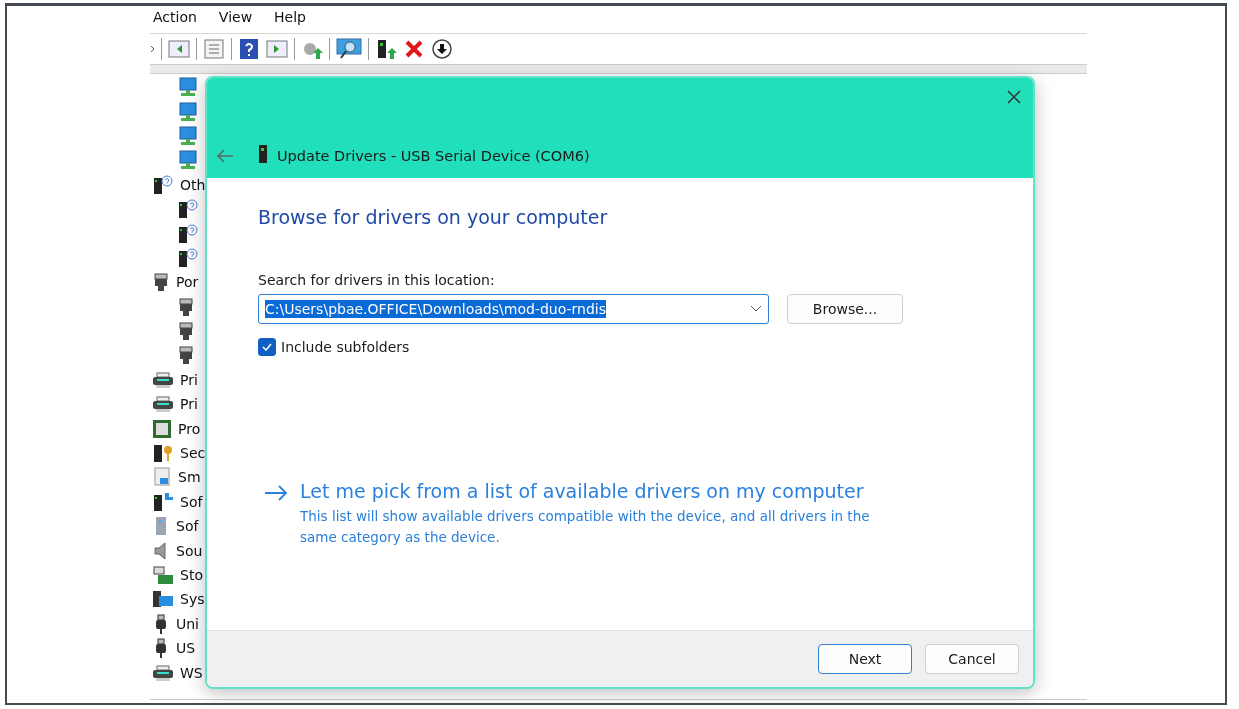 This screenshot has height=709, width=1239. What do you see at coordinates (187, 282) in the screenshot?
I see `tree-item-label: Por` at bounding box center [187, 282].